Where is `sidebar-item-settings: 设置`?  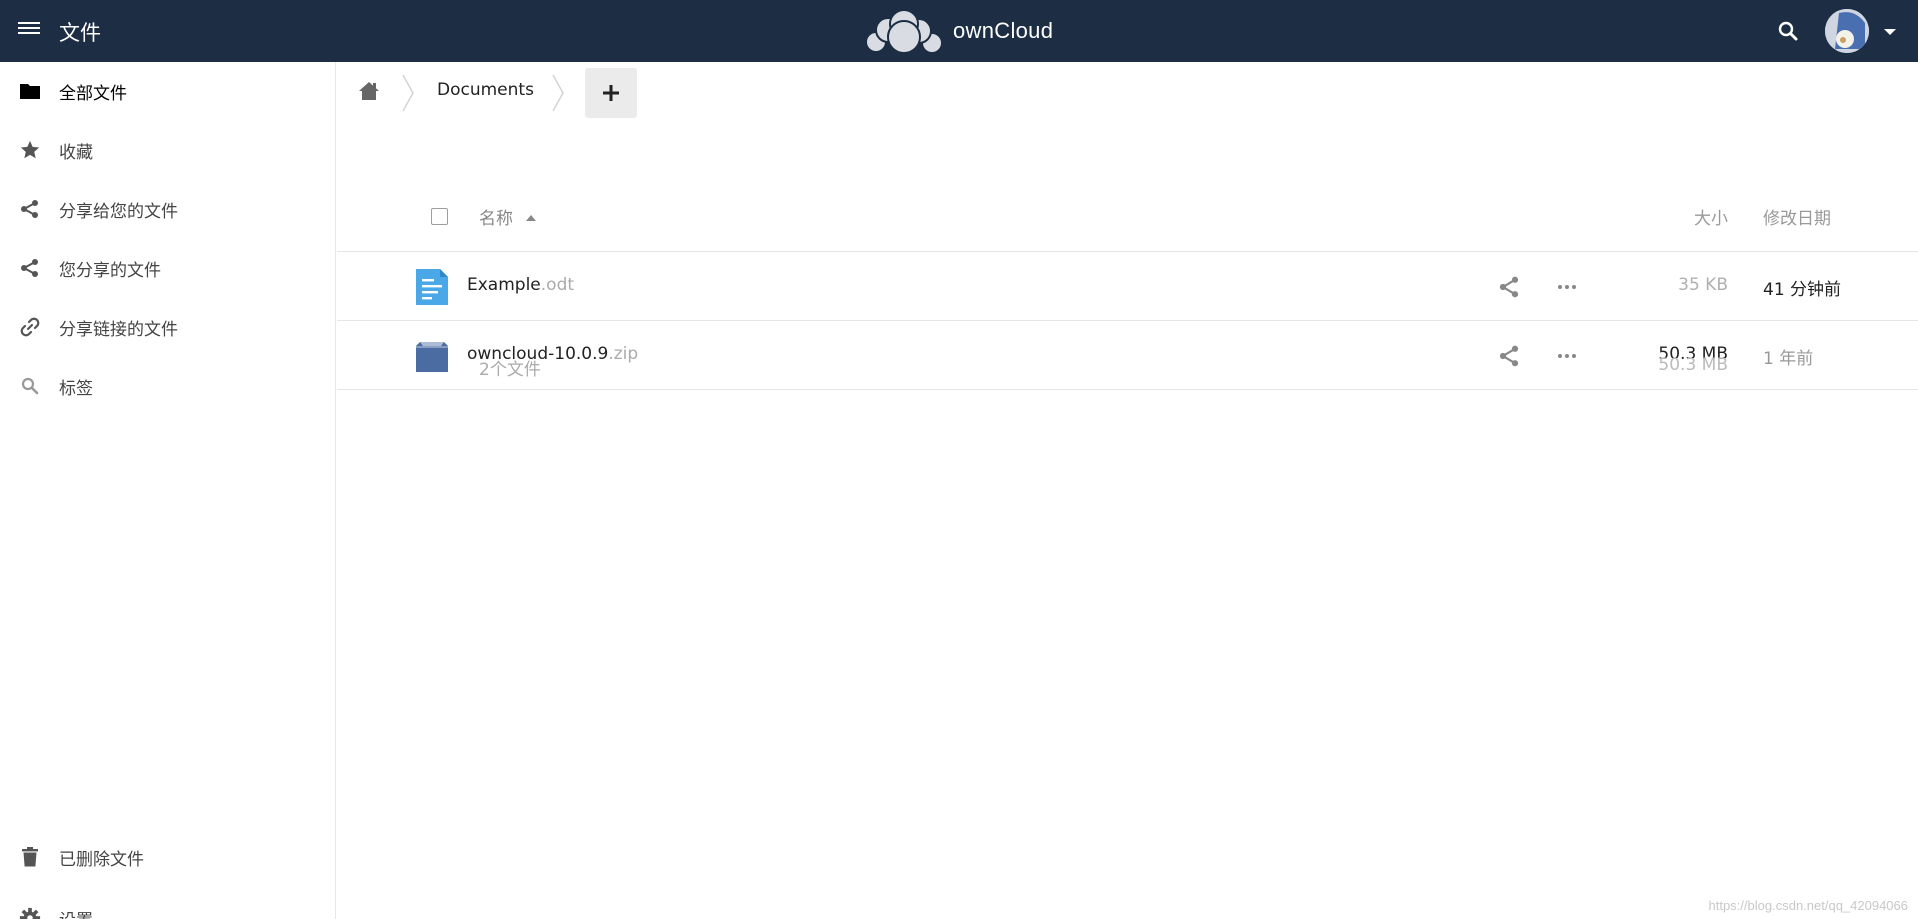
sidebar-item-settings: 设置 is located at coordinates (167, 904).